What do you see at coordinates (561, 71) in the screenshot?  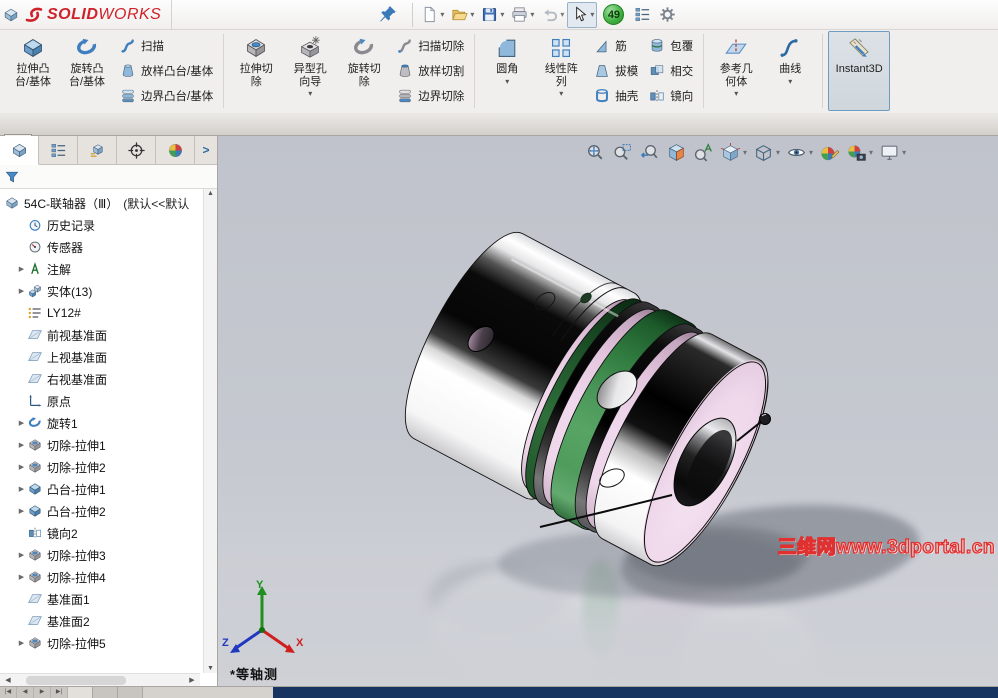 I see `ribbon-button: 线性阵列 ▾` at bounding box center [561, 71].